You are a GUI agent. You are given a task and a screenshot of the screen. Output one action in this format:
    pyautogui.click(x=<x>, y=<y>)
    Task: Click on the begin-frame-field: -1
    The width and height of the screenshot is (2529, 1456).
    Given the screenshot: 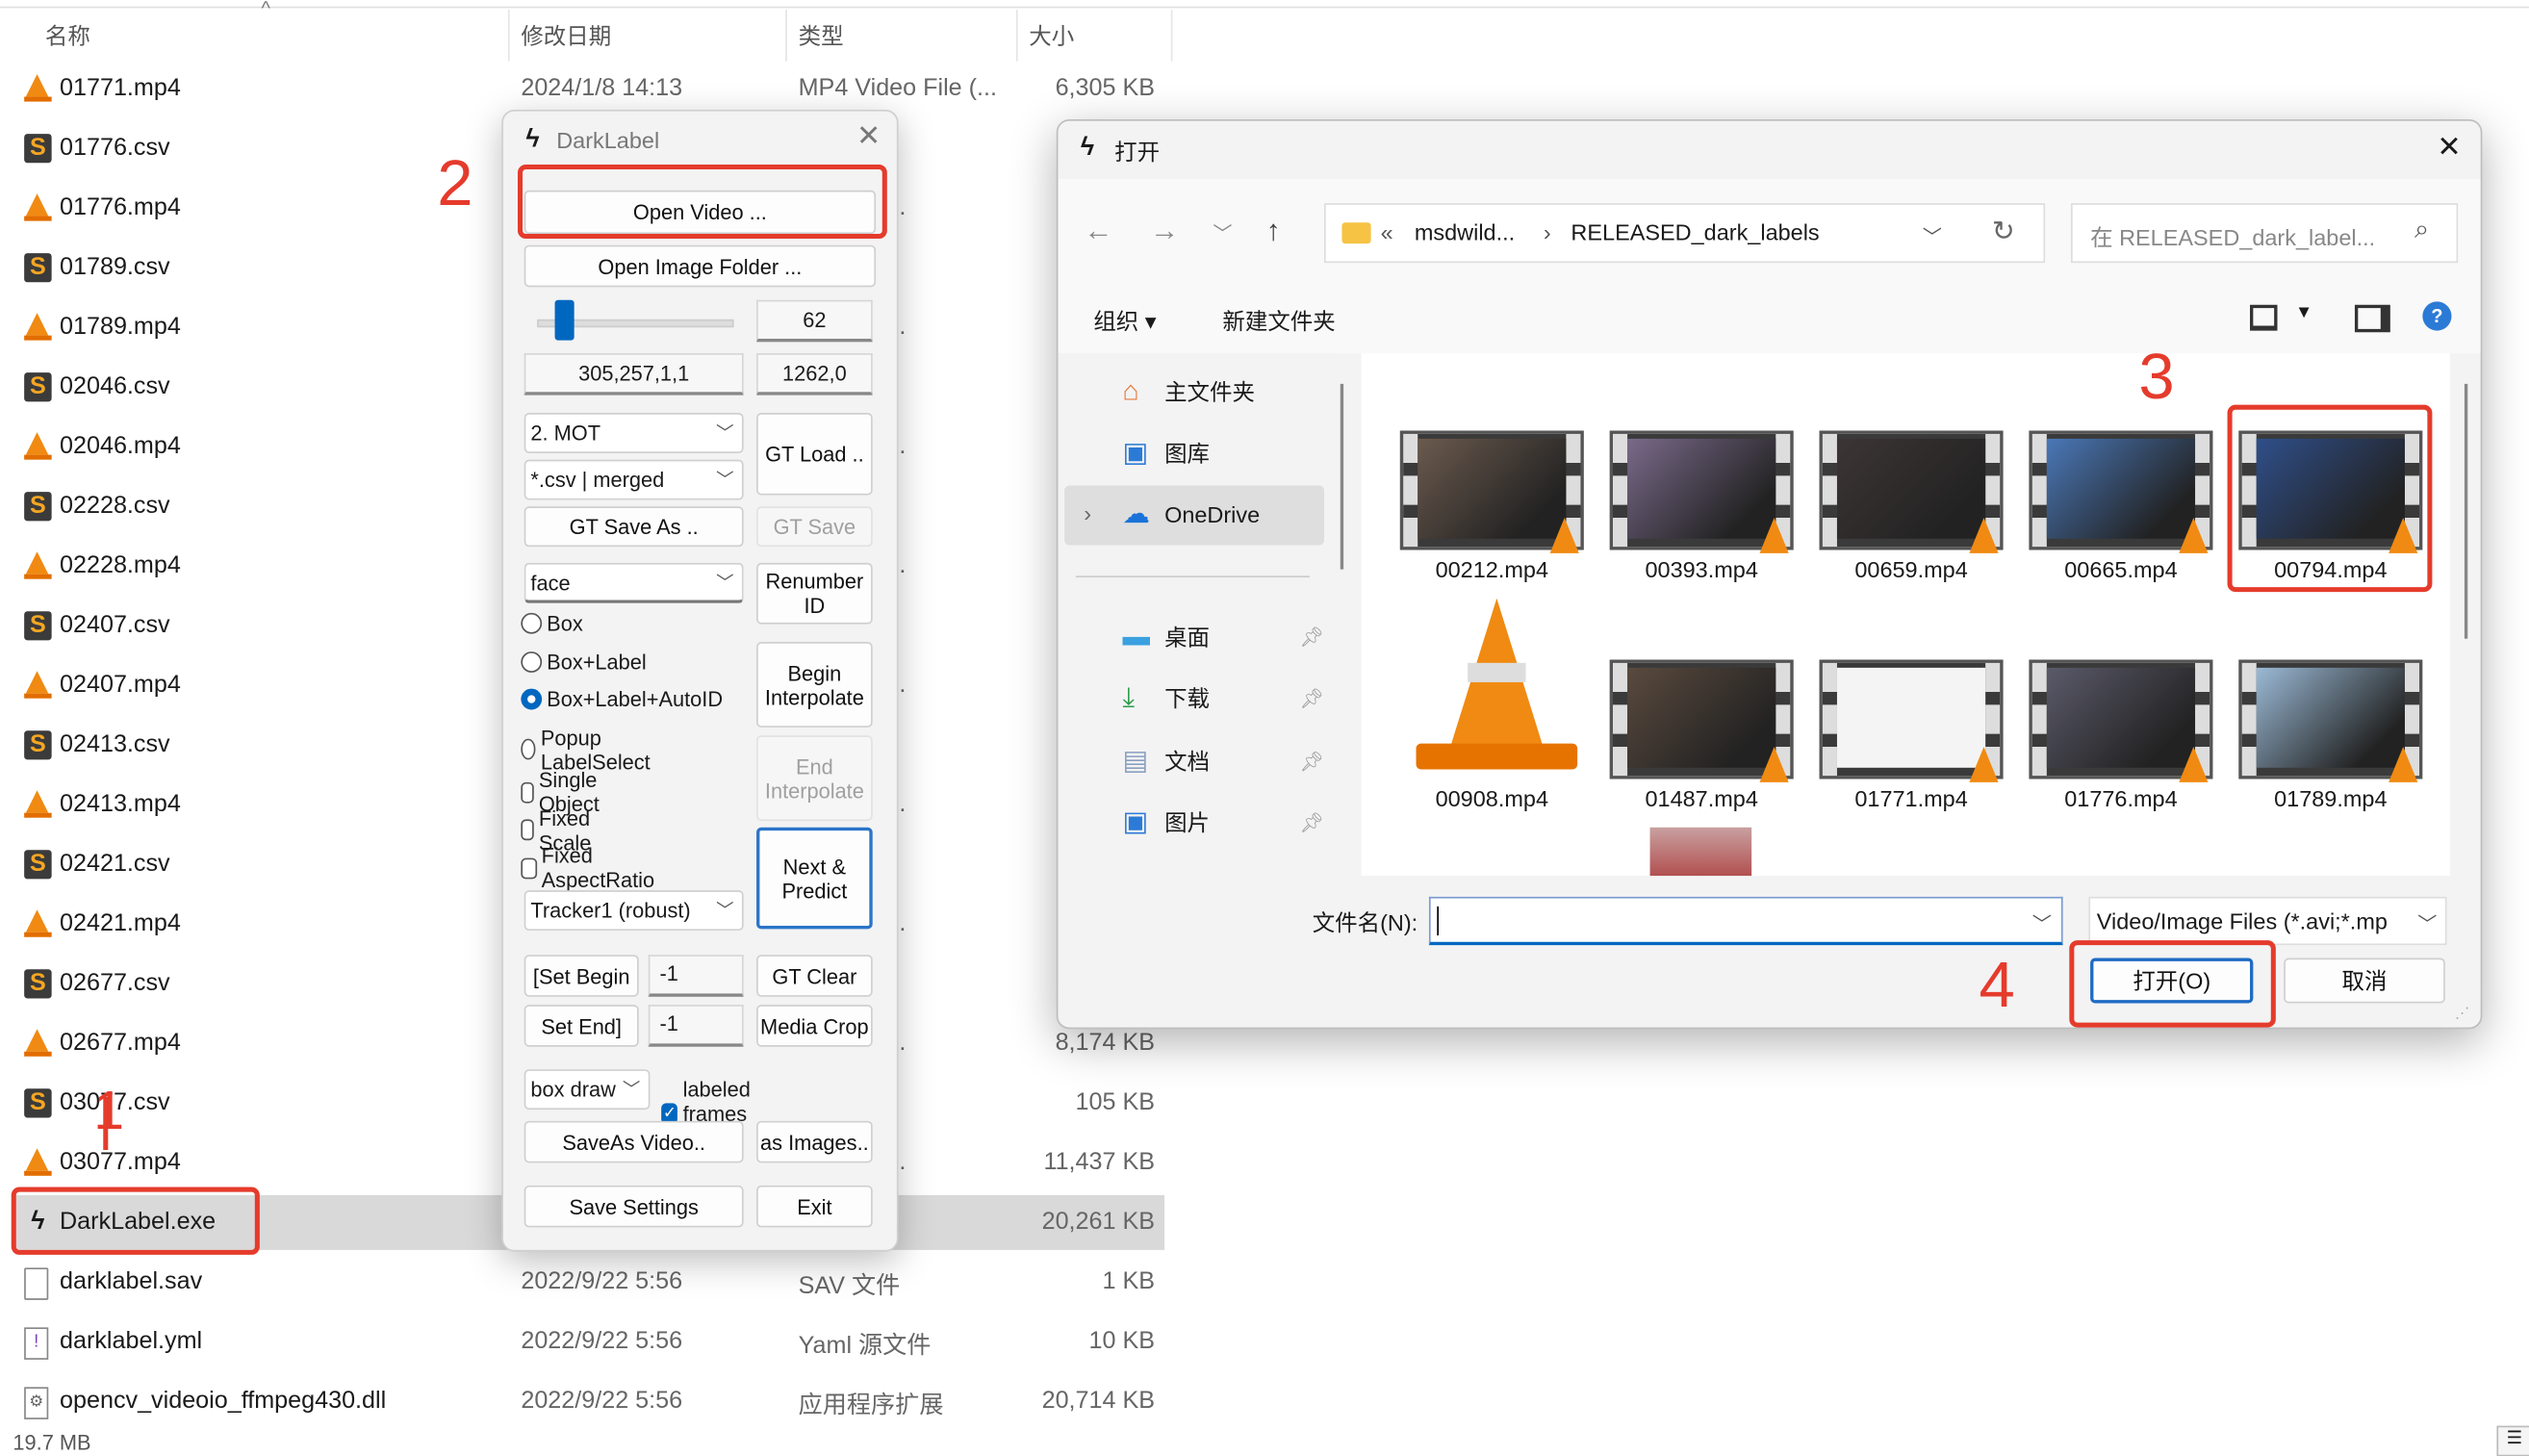 What is the action you would take?
    pyautogui.click(x=696, y=976)
    